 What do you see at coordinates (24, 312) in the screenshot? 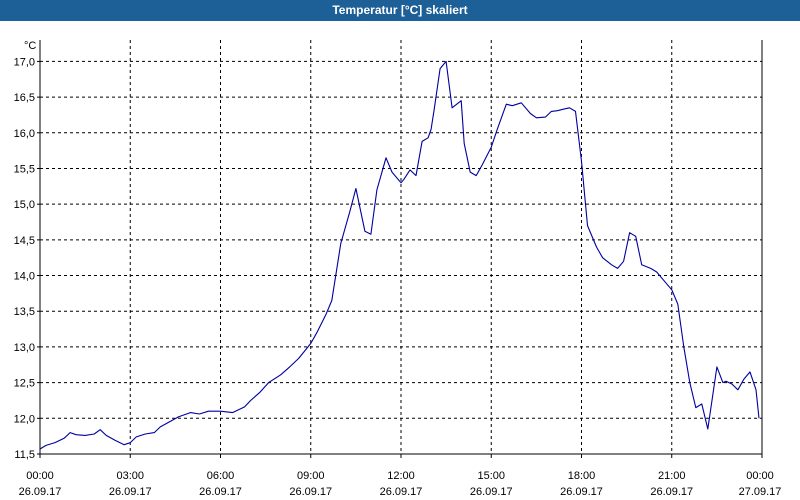
I see `y-tick-label: 13,5` at bounding box center [24, 312].